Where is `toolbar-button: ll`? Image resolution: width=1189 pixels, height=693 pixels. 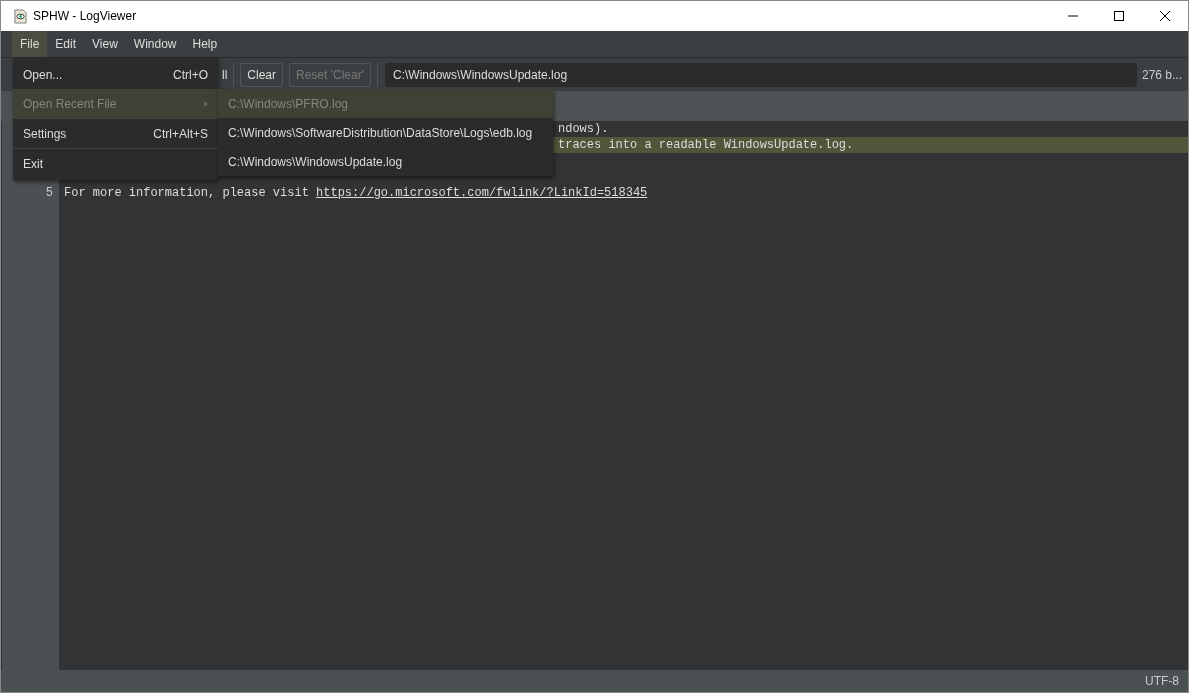 toolbar-button: ll is located at coordinates (222, 74).